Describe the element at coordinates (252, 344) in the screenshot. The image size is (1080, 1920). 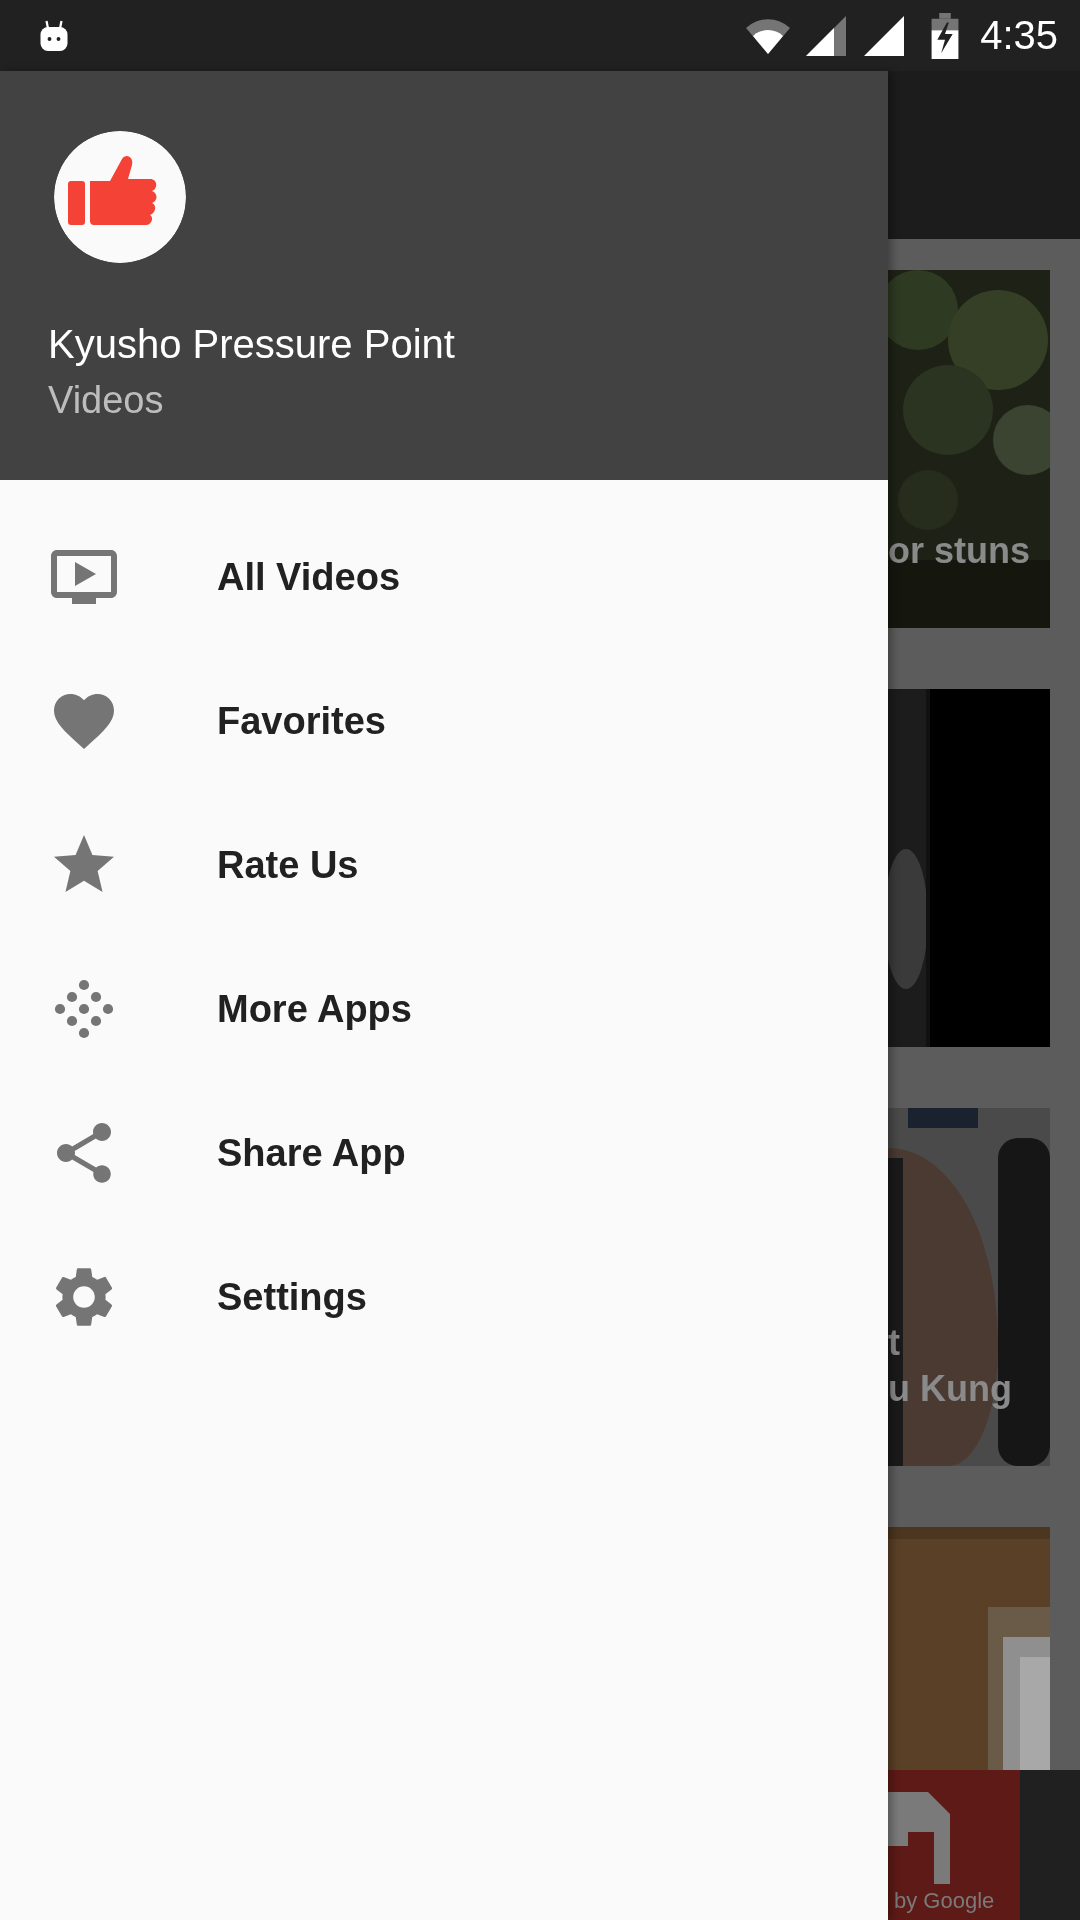
I see `app-title: Kyusho Pressure Point` at that location.